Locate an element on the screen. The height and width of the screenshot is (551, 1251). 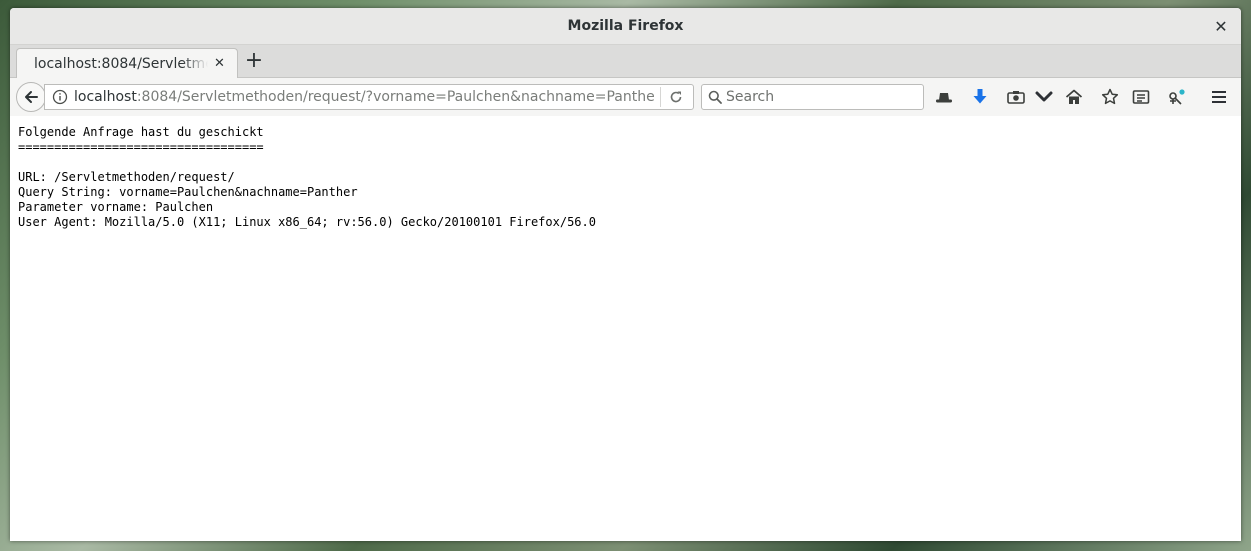
search-input is located at coordinates (821, 97).